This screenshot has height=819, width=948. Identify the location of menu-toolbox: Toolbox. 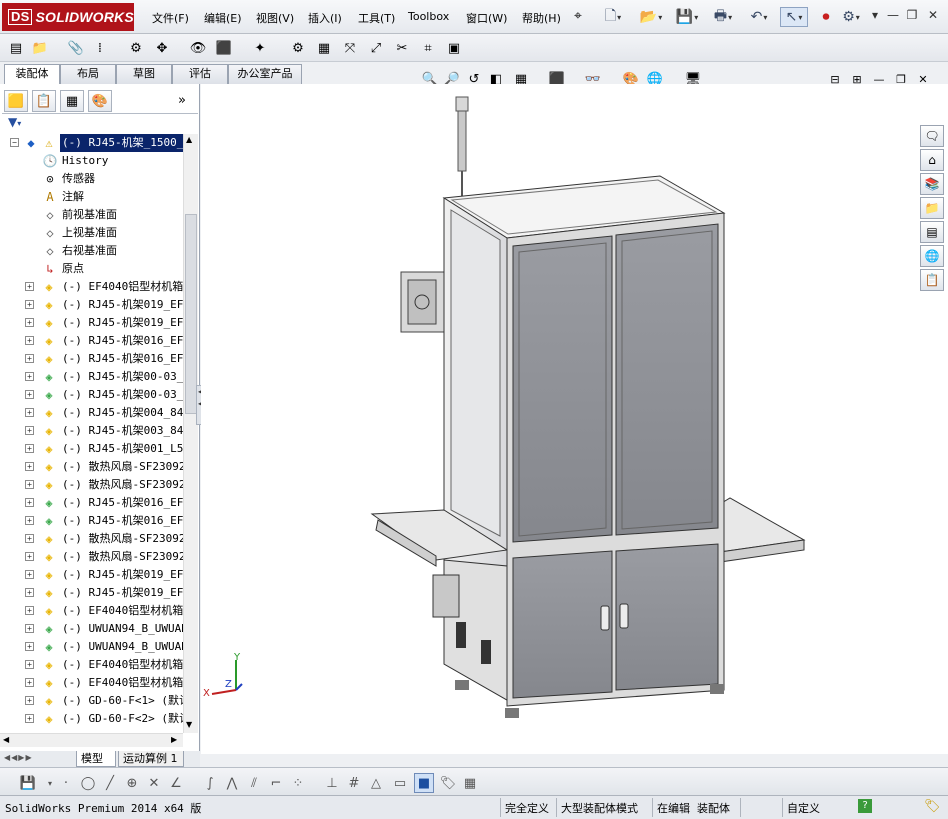
(428, 16).